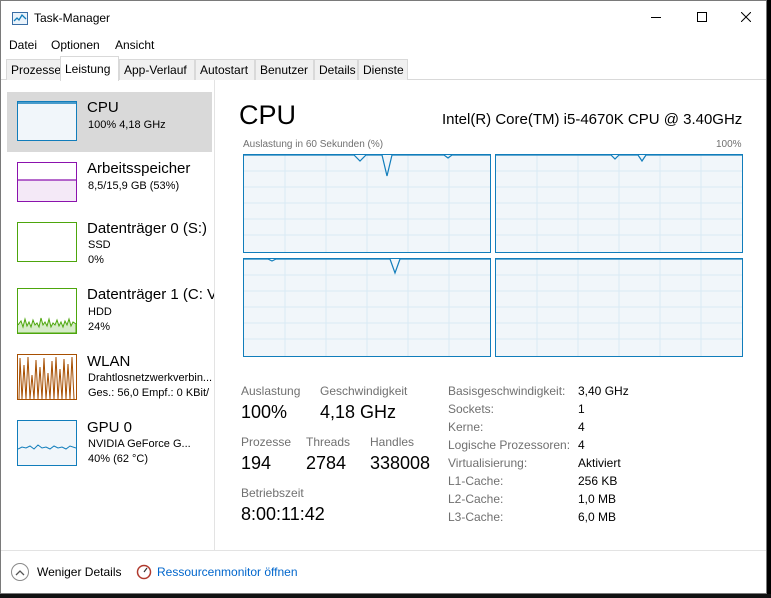  Describe the element at coordinates (383, 17) in the screenshot. I see `title-bar: Task-Manager` at that location.